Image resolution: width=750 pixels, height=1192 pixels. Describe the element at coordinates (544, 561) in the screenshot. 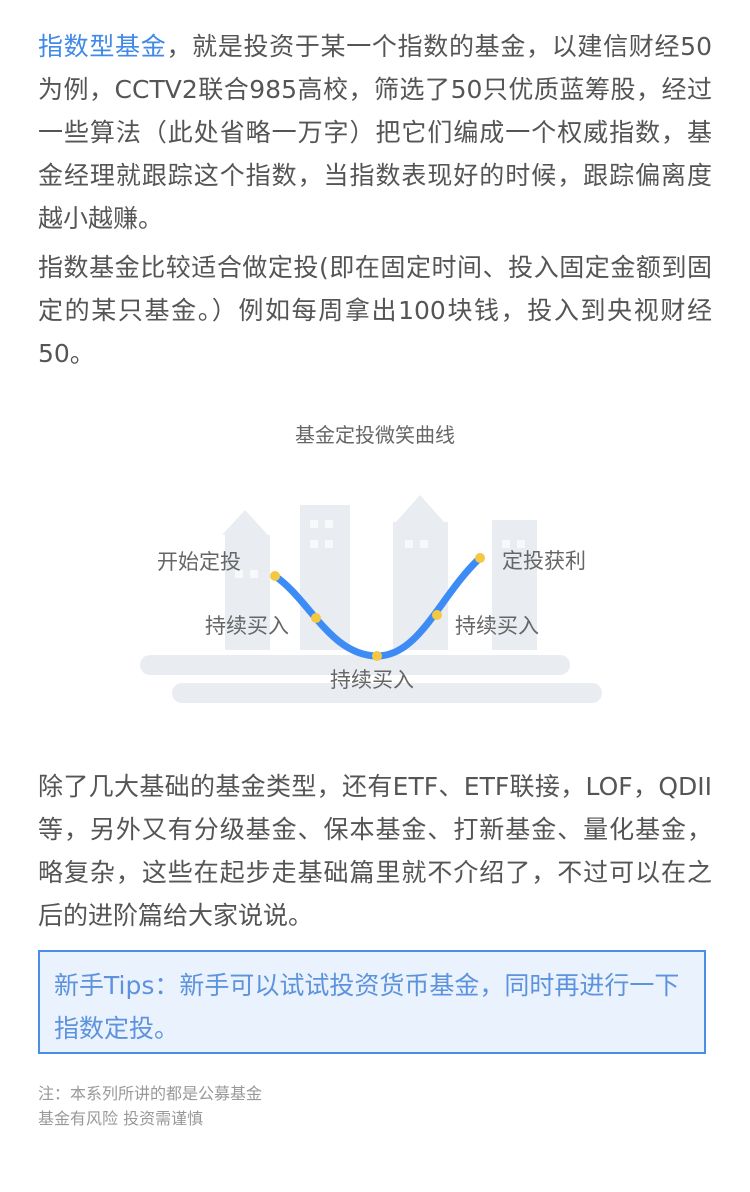

I see `label-profit: 定投获利` at that location.